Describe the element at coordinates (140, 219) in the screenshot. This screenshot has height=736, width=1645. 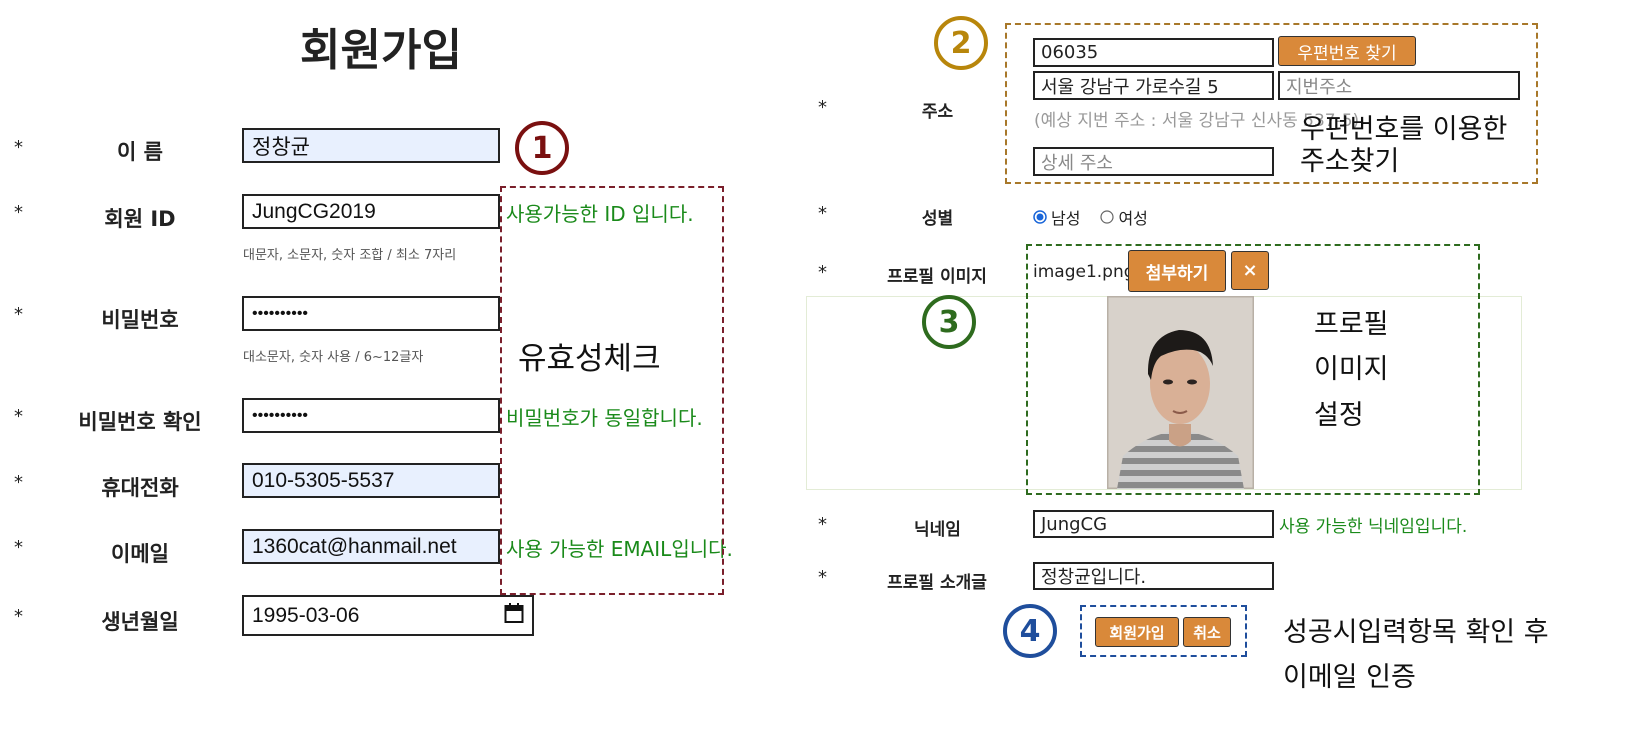
I see `id-label: 회원 ID` at that location.